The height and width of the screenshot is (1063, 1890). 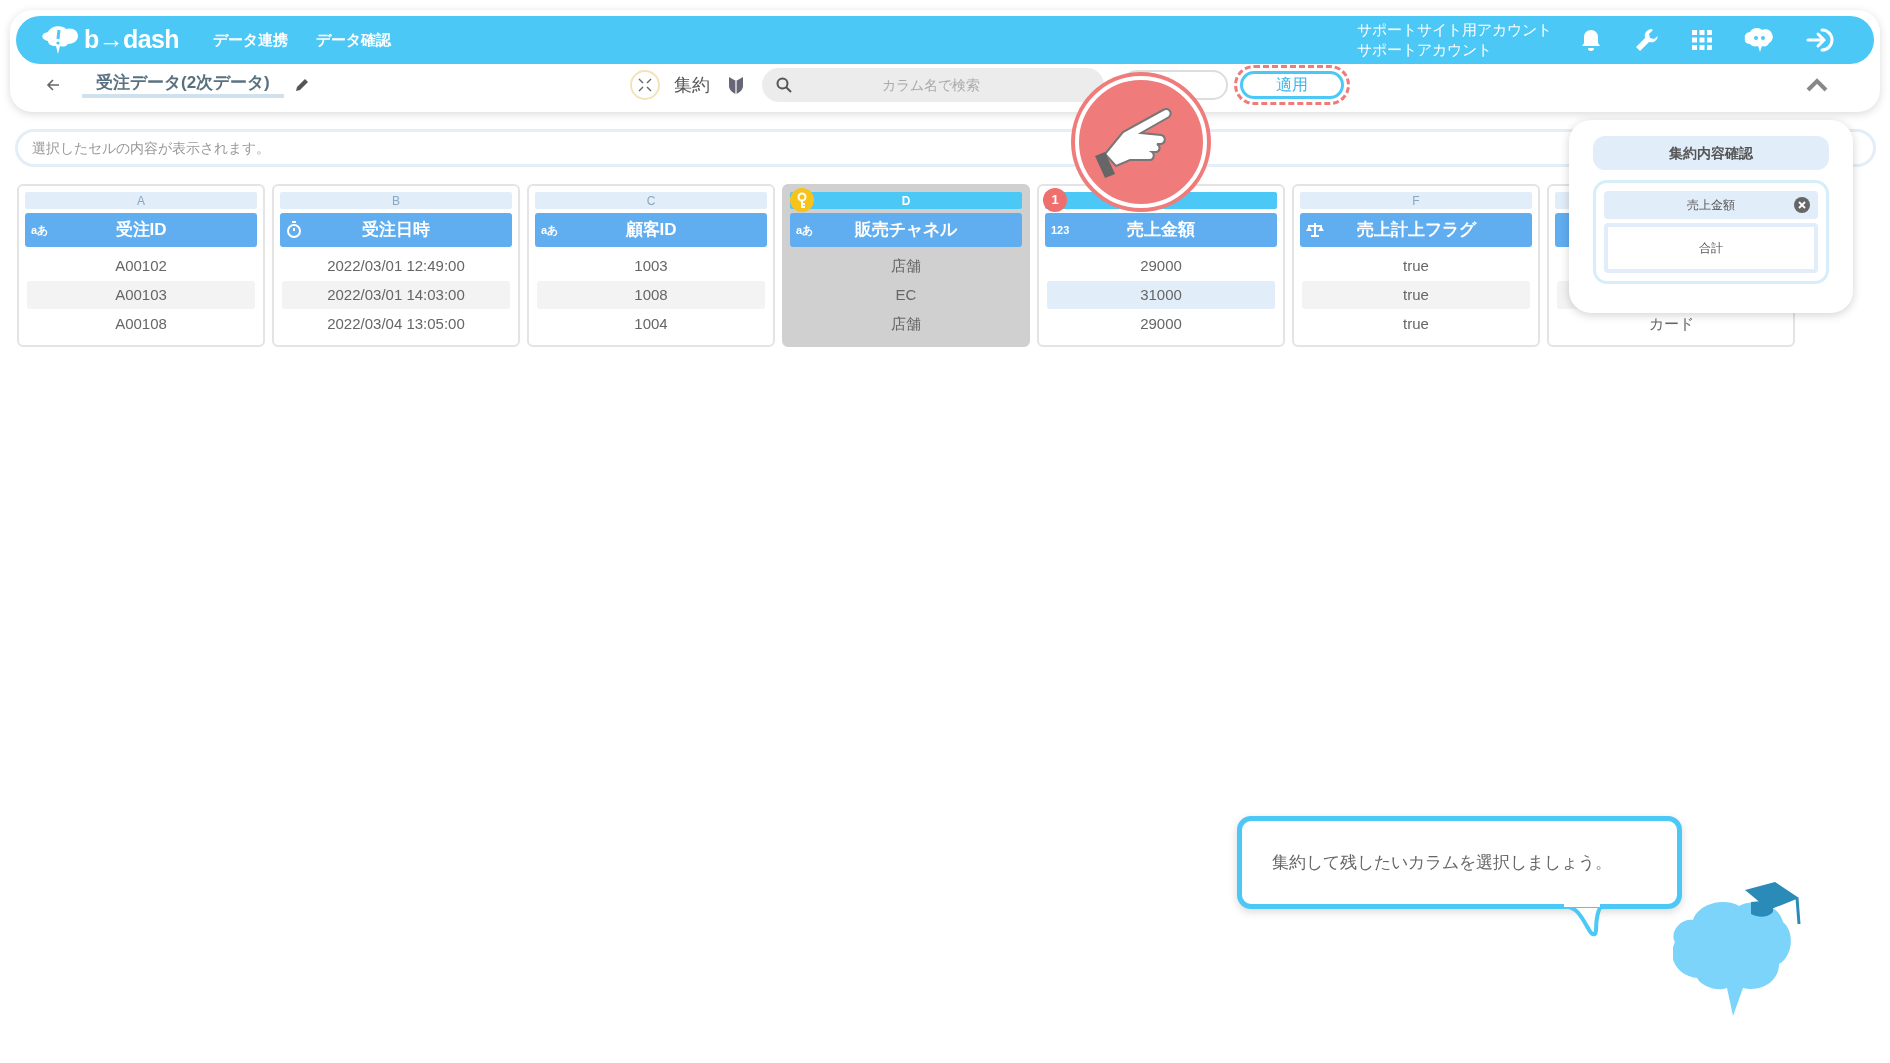 What do you see at coordinates (940, 85) in the screenshot?
I see `search-input: カラム名で検索` at bounding box center [940, 85].